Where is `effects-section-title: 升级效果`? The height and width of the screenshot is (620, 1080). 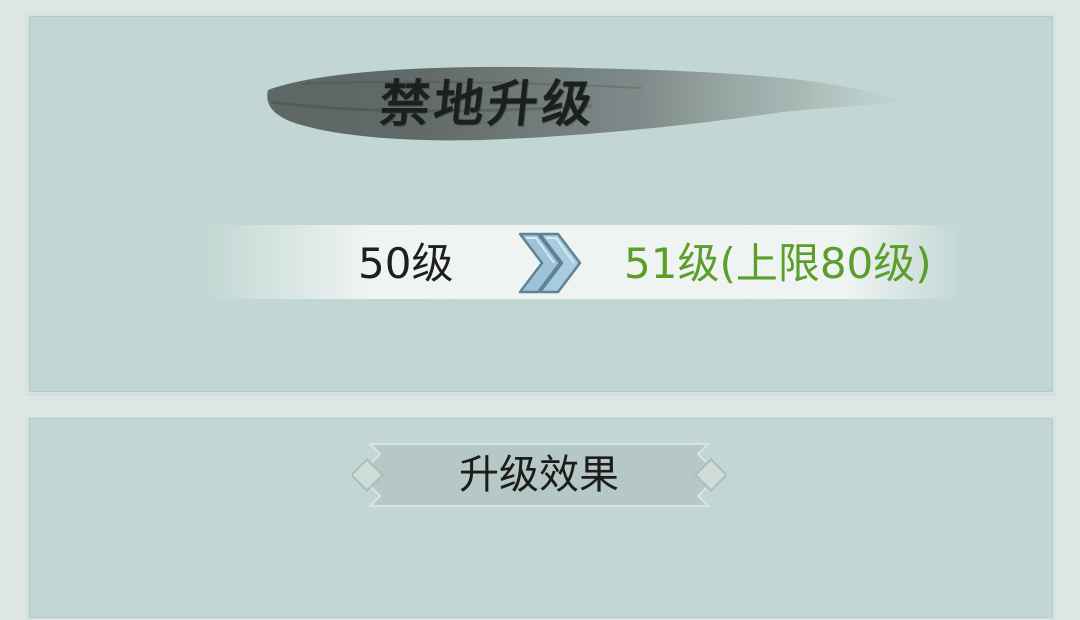 effects-section-title: 升级效果 is located at coordinates (539, 475).